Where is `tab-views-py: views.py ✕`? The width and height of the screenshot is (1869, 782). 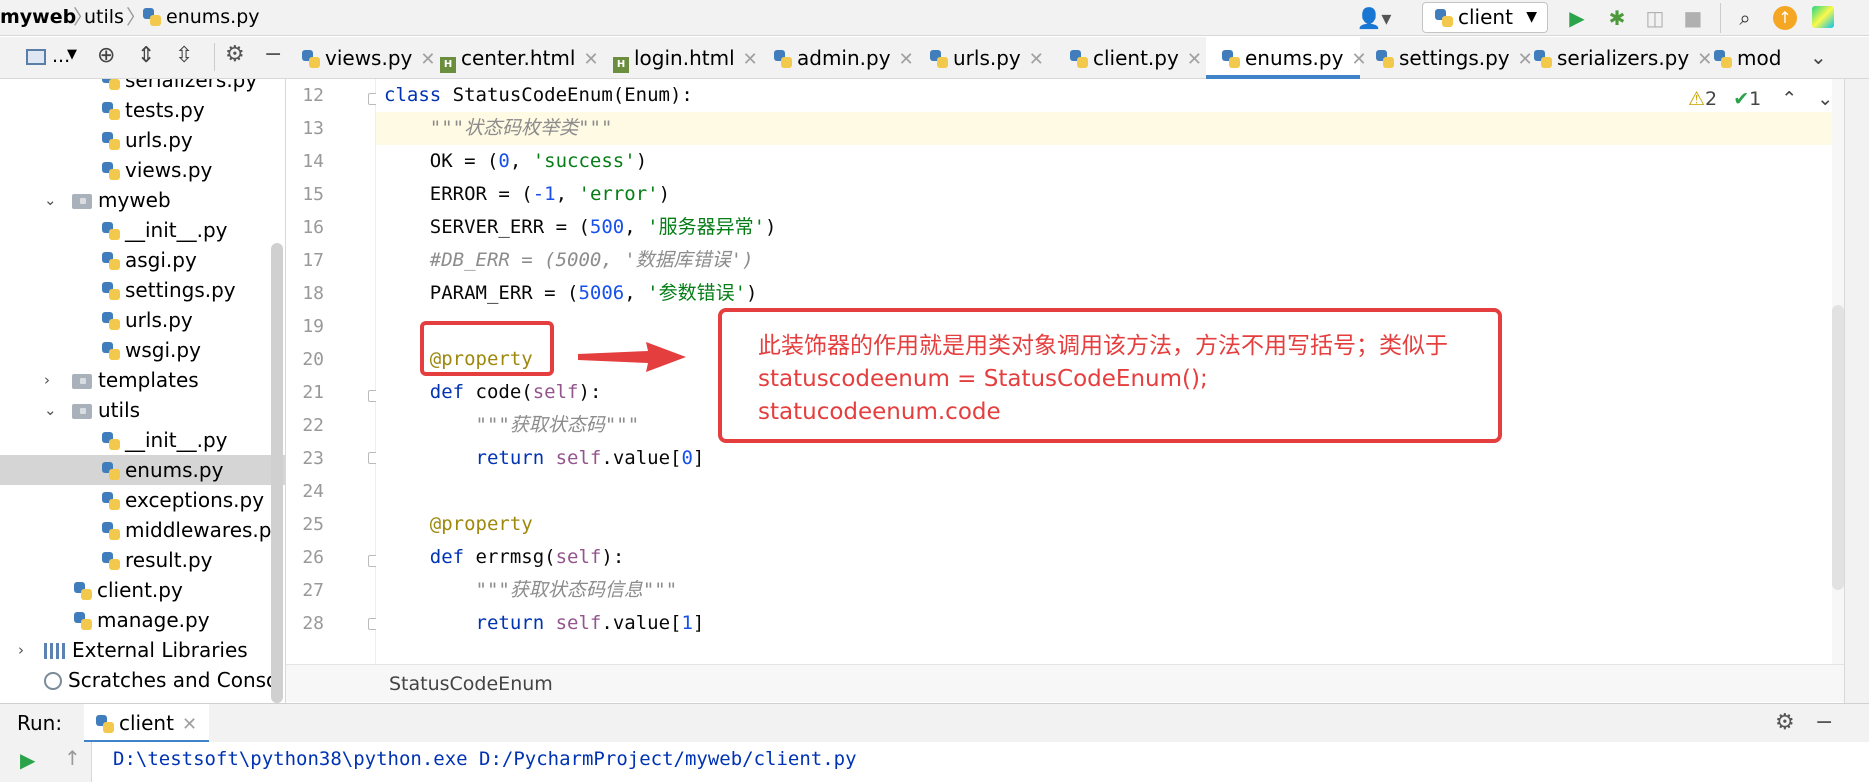
tab-views-py: views.py ✕ is located at coordinates (360, 58).